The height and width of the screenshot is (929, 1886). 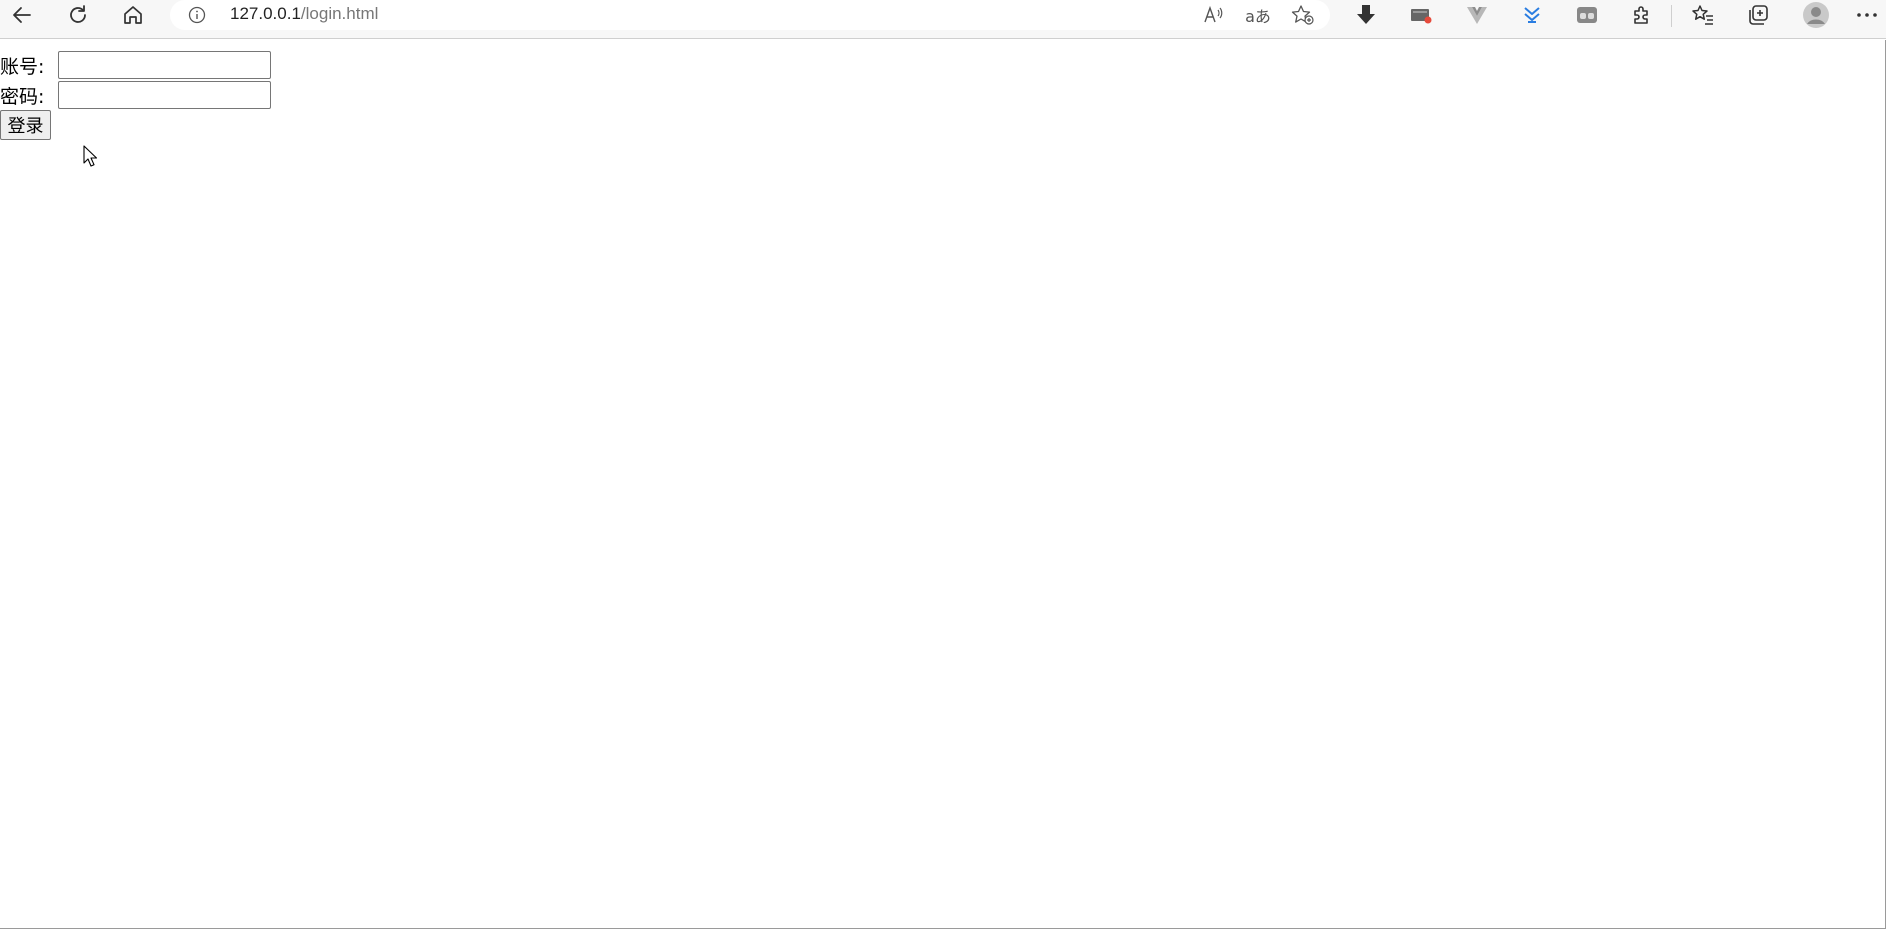 I want to click on chevrons-down-icon, so click(x=1532, y=15).